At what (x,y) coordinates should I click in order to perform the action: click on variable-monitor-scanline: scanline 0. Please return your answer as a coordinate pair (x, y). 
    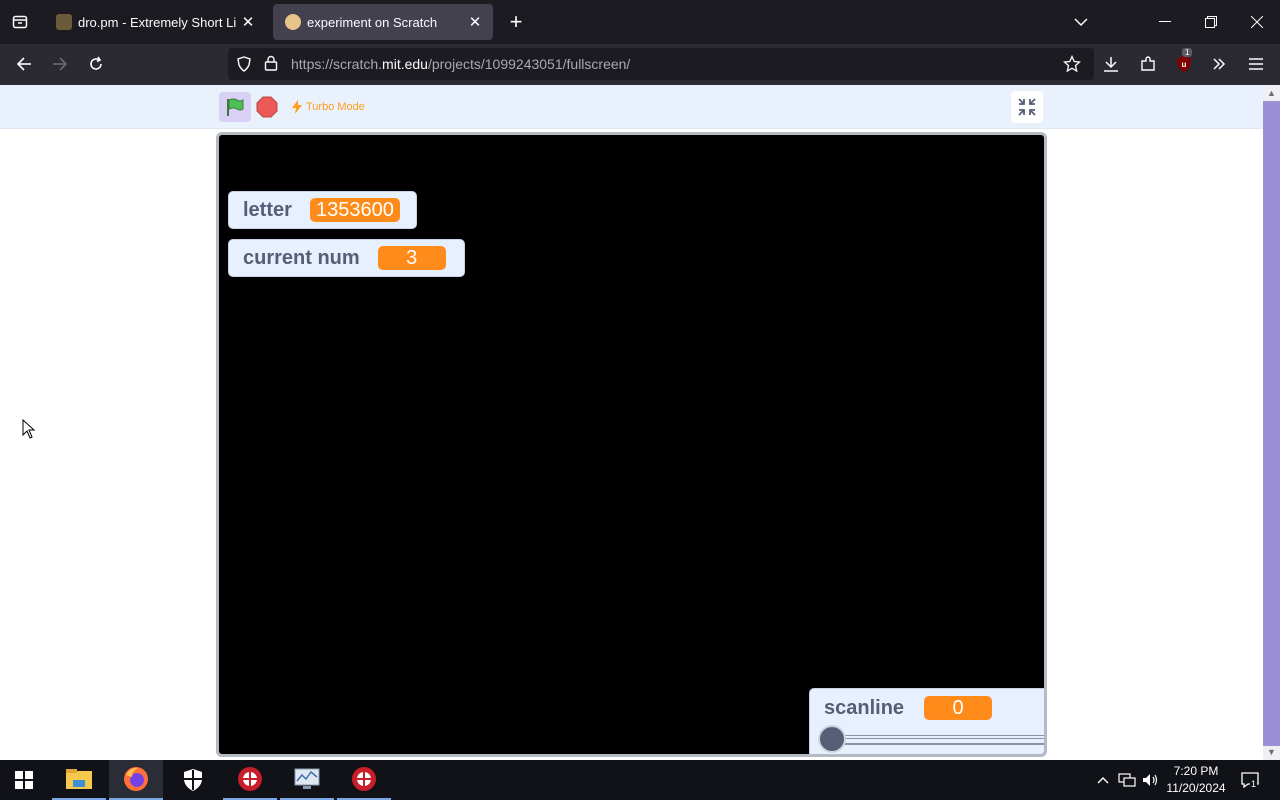
    Looking at the image, I should click on (926, 721).